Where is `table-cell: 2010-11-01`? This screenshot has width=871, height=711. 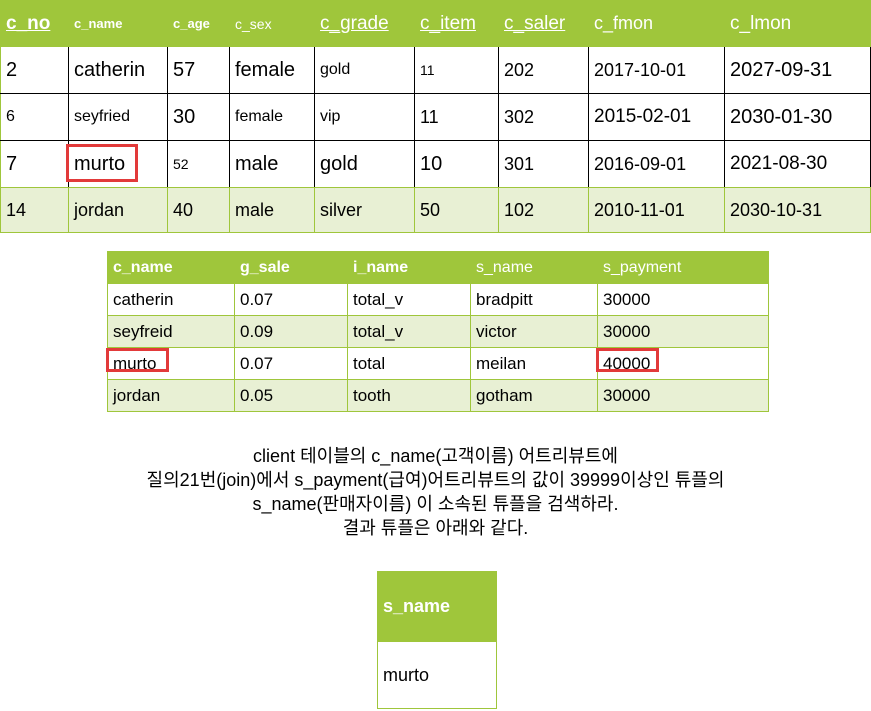 table-cell: 2010-11-01 is located at coordinates (656, 210).